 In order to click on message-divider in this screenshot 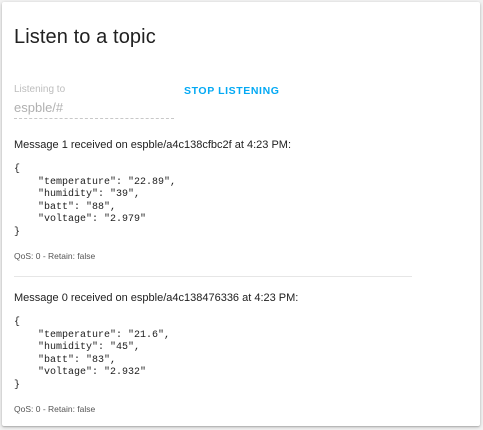, I will do `click(213, 276)`.